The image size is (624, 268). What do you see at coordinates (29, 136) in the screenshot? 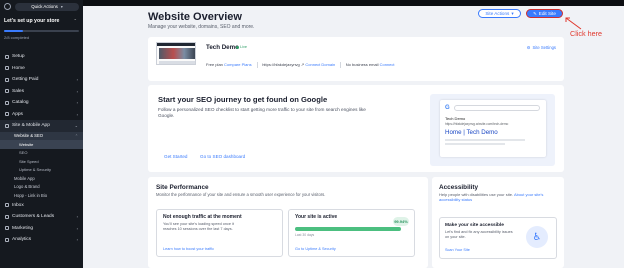
I see `sidebar-item-label: Website & SEO` at bounding box center [29, 136].